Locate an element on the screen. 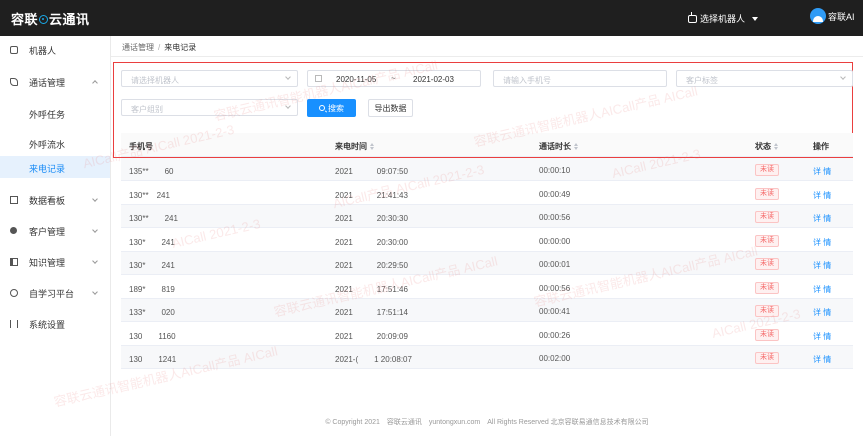 The height and width of the screenshot is (436, 863). avatar is located at coordinates (818, 16).